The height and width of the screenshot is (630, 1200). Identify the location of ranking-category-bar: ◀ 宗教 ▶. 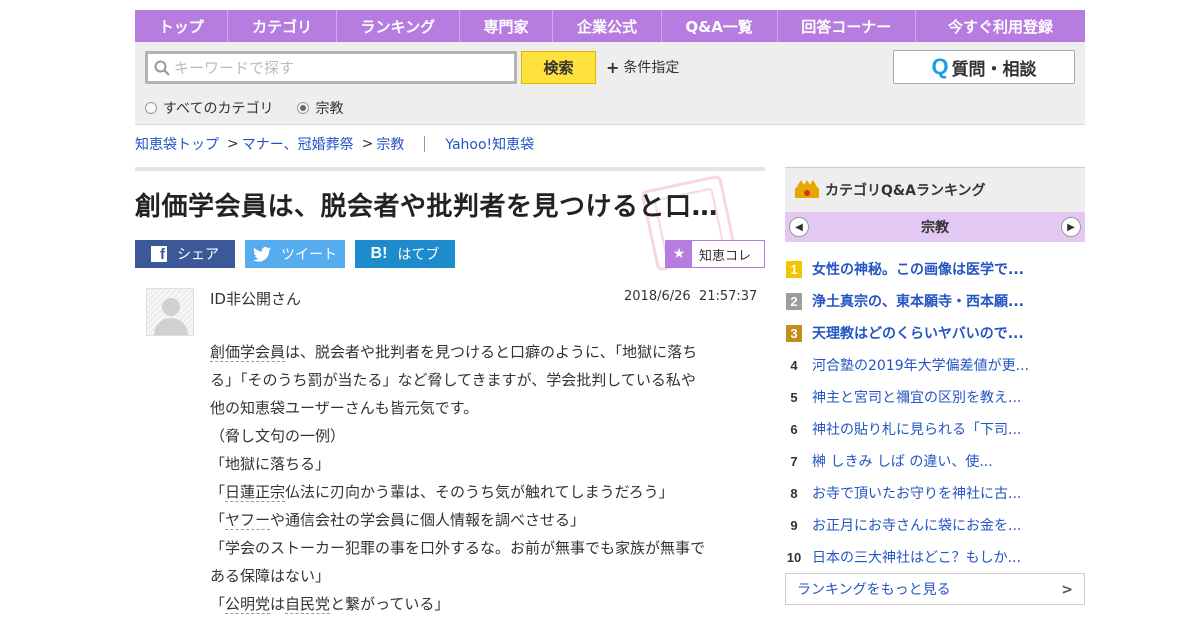
(935, 227).